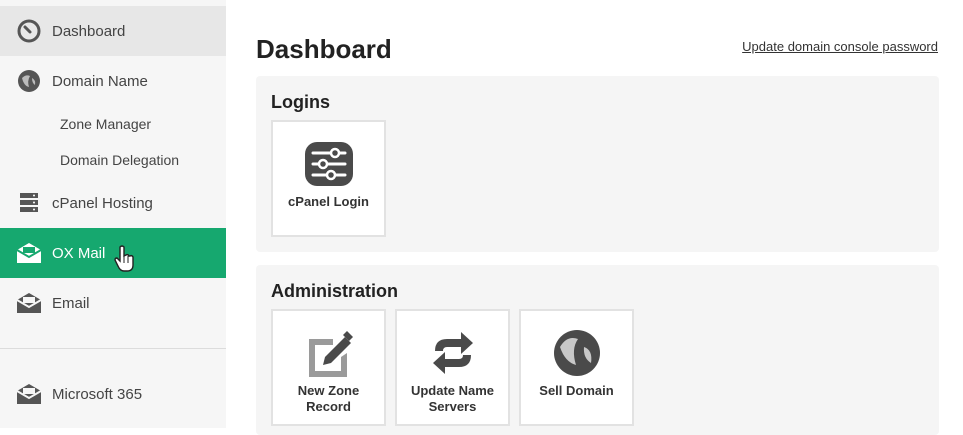 The height and width of the screenshot is (435, 963). What do you see at coordinates (300, 102) in the screenshot?
I see `logins-panel-title: Logins` at bounding box center [300, 102].